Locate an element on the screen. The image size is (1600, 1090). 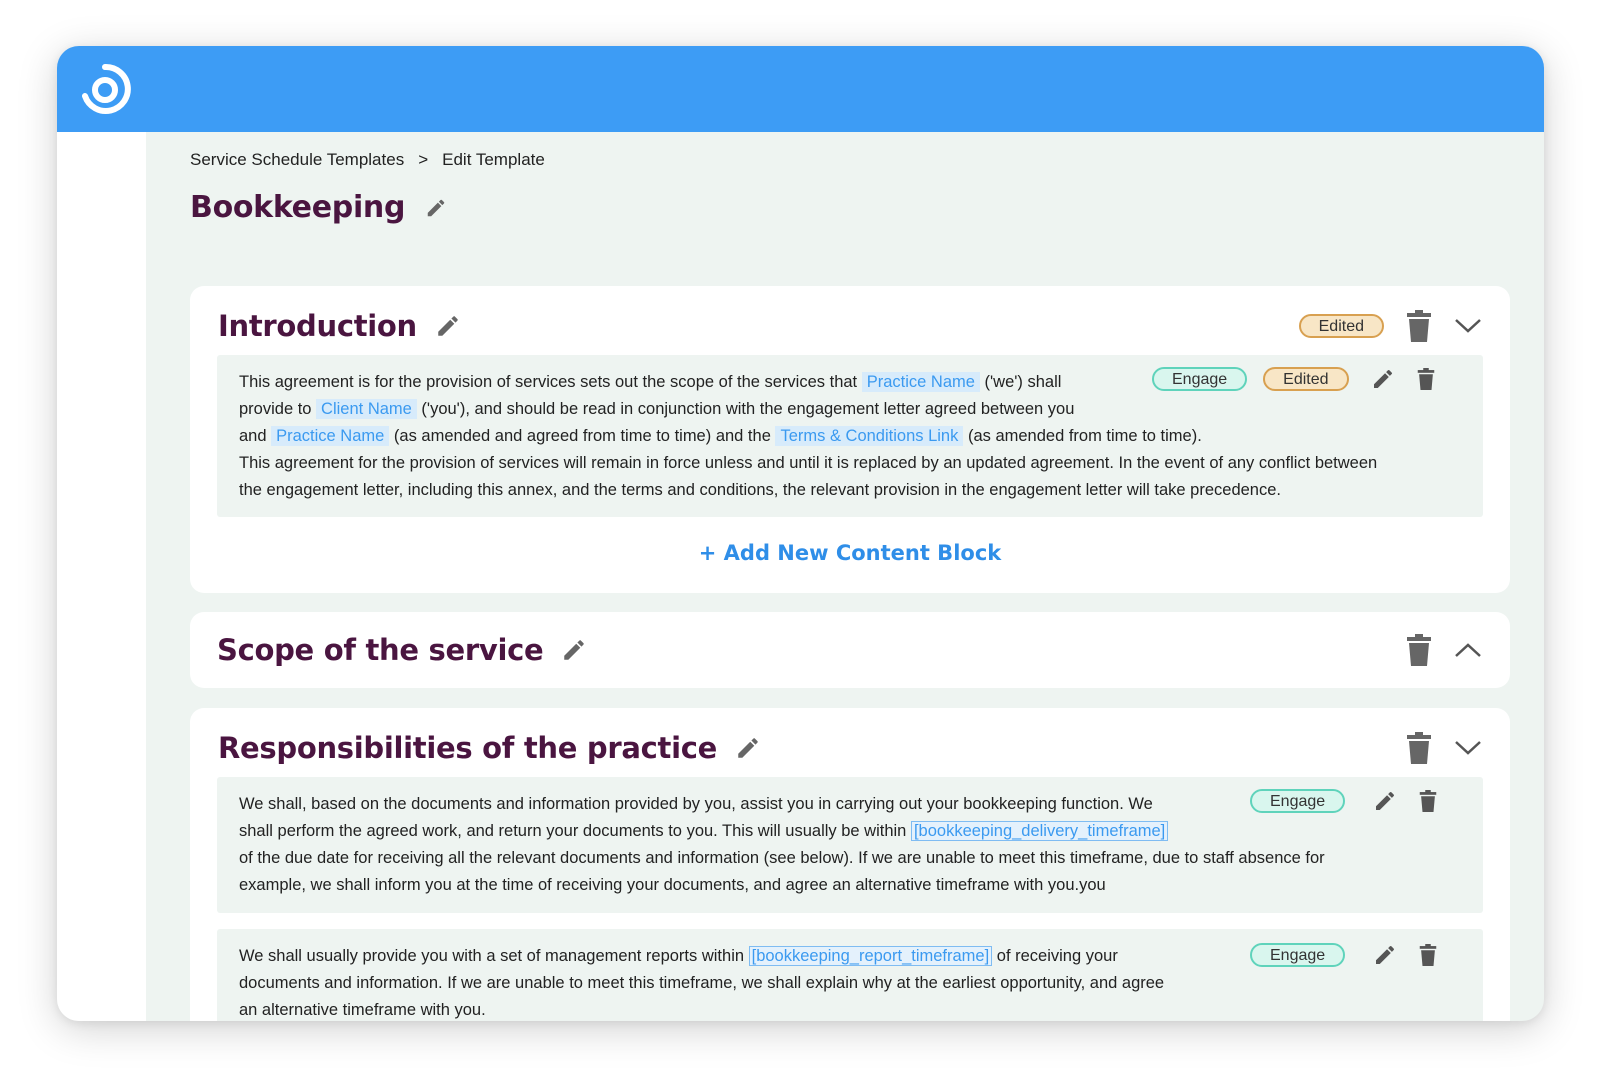
breadcrumb-link-templates: Service Schedule Templates is located at coordinates (297, 160).